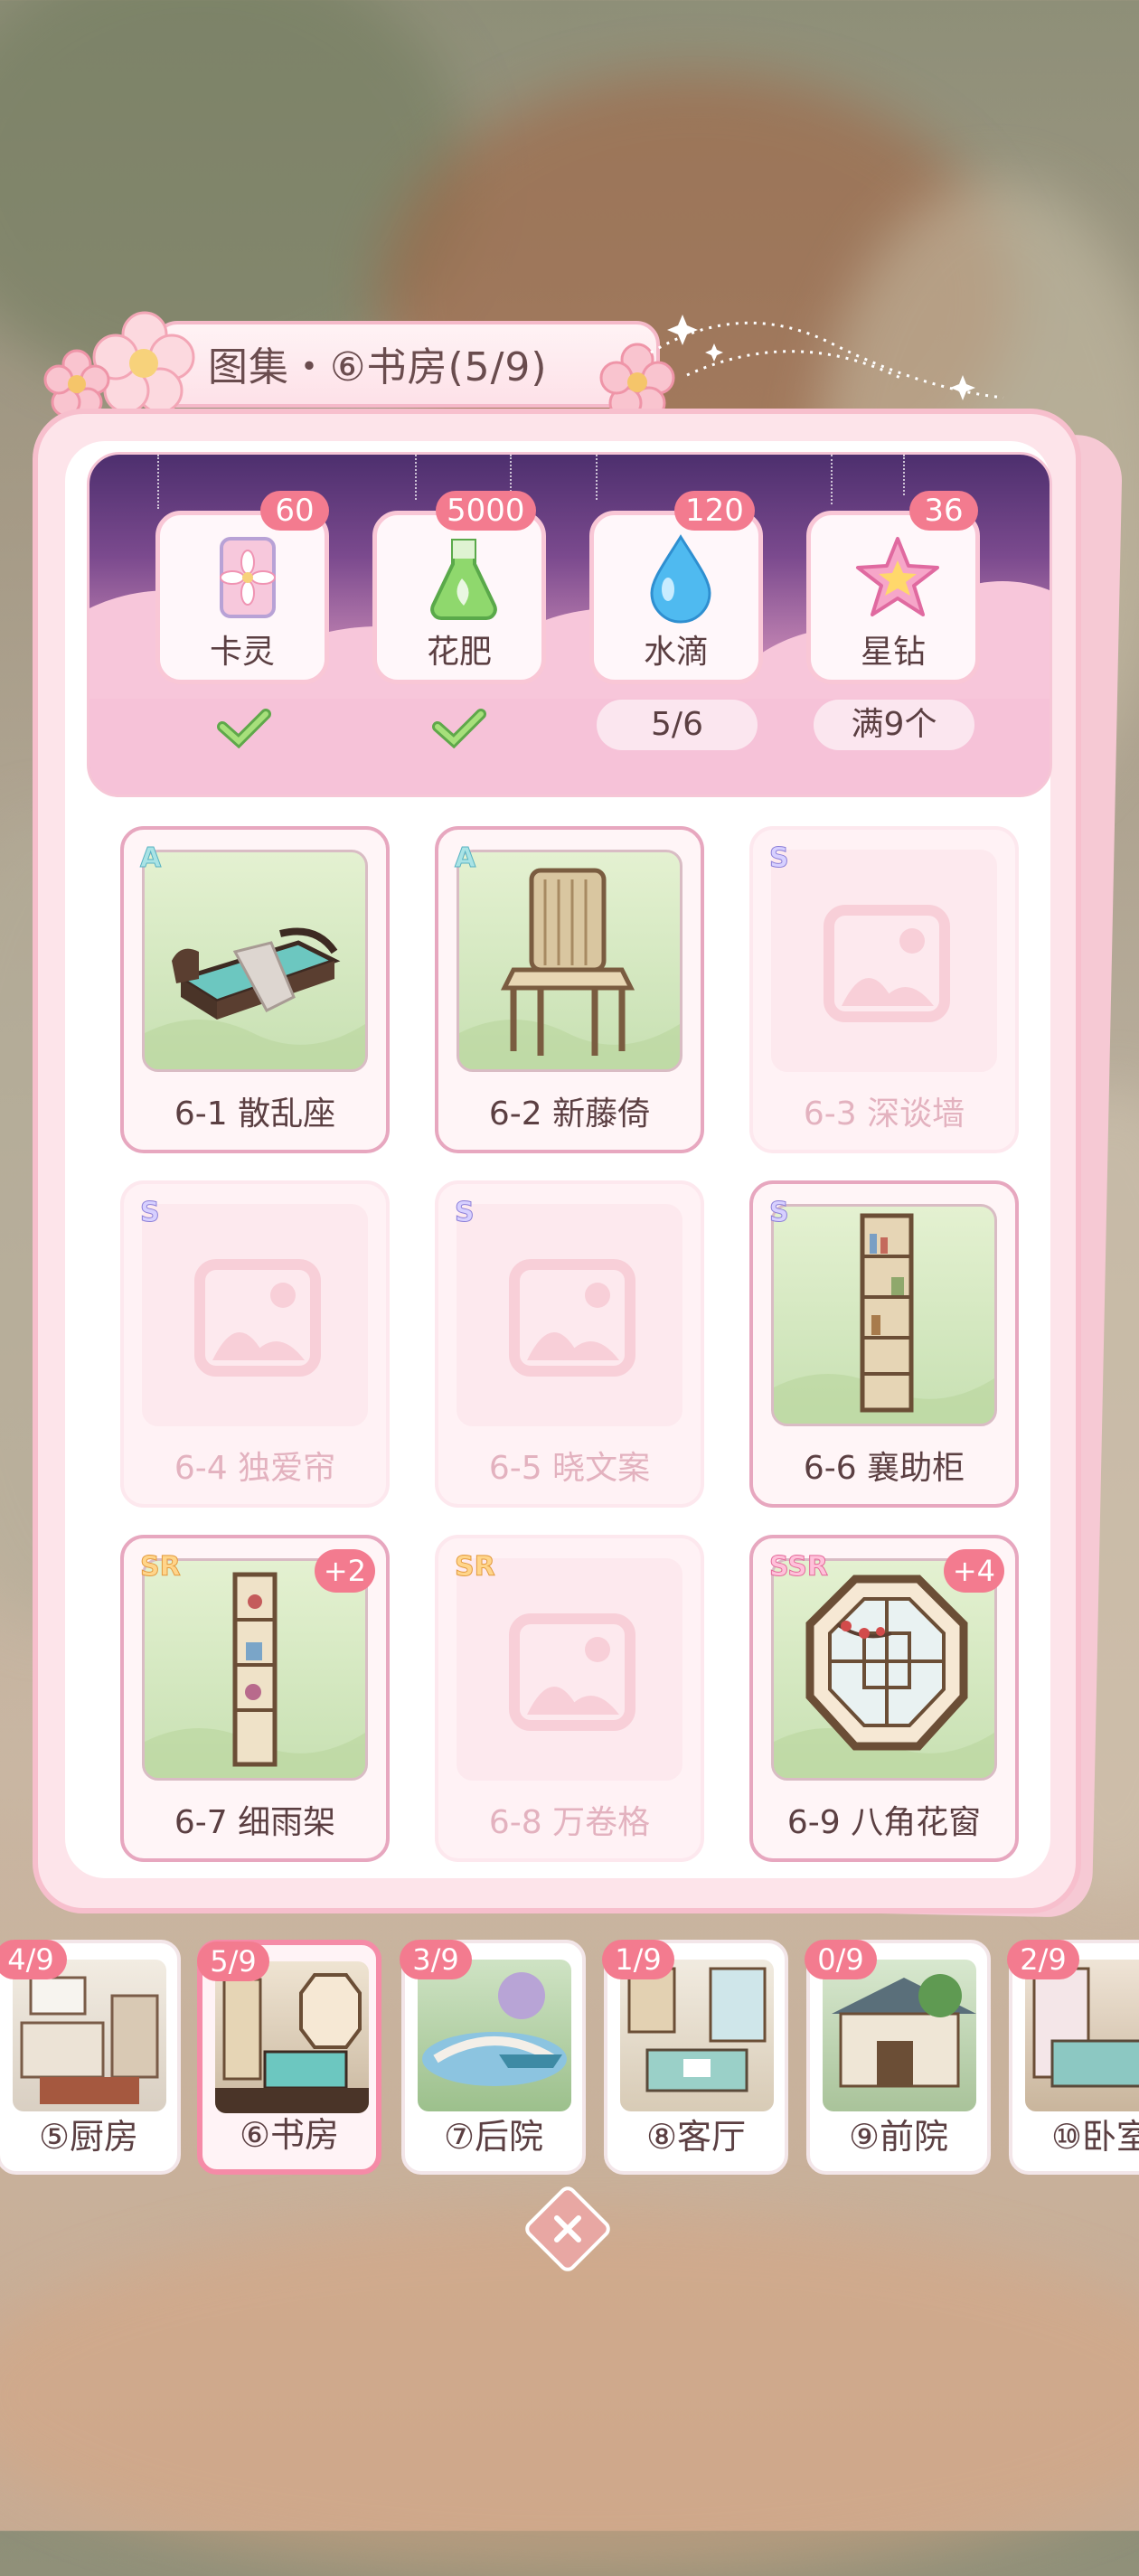 The height and width of the screenshot is (2576, 1139). What do you see at coordinates (884, 1676) in the screenshot?
I see `octagon-window-icon` at bounding box center [884, 1676].